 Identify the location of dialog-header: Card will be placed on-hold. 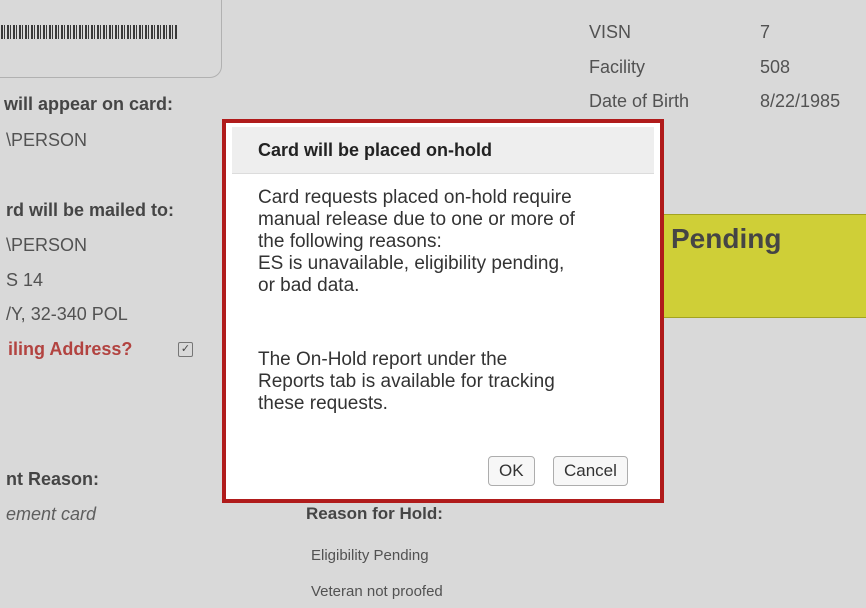
(443, 150).